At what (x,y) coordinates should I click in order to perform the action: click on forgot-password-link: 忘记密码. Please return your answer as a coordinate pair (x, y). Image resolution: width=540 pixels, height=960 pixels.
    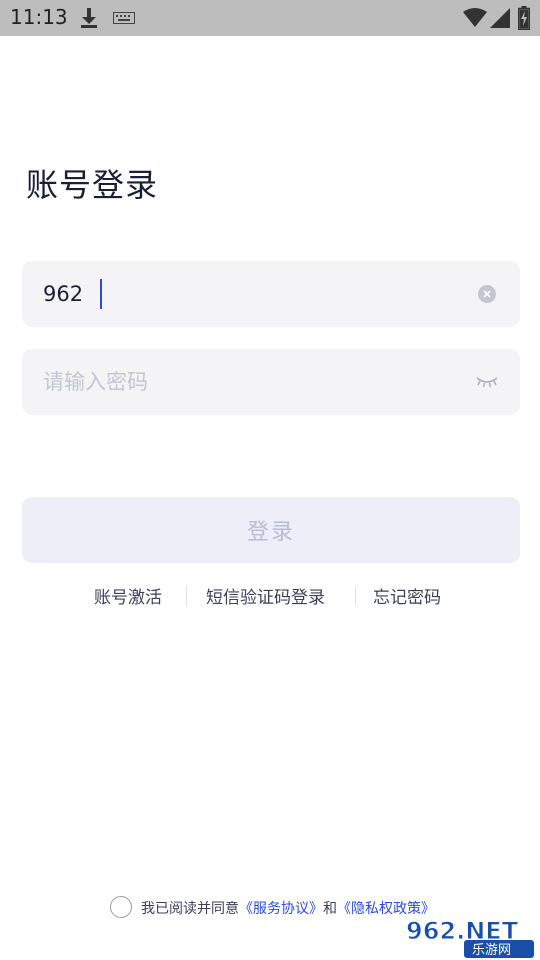
    Looking at the image, I should click on (407, 595).